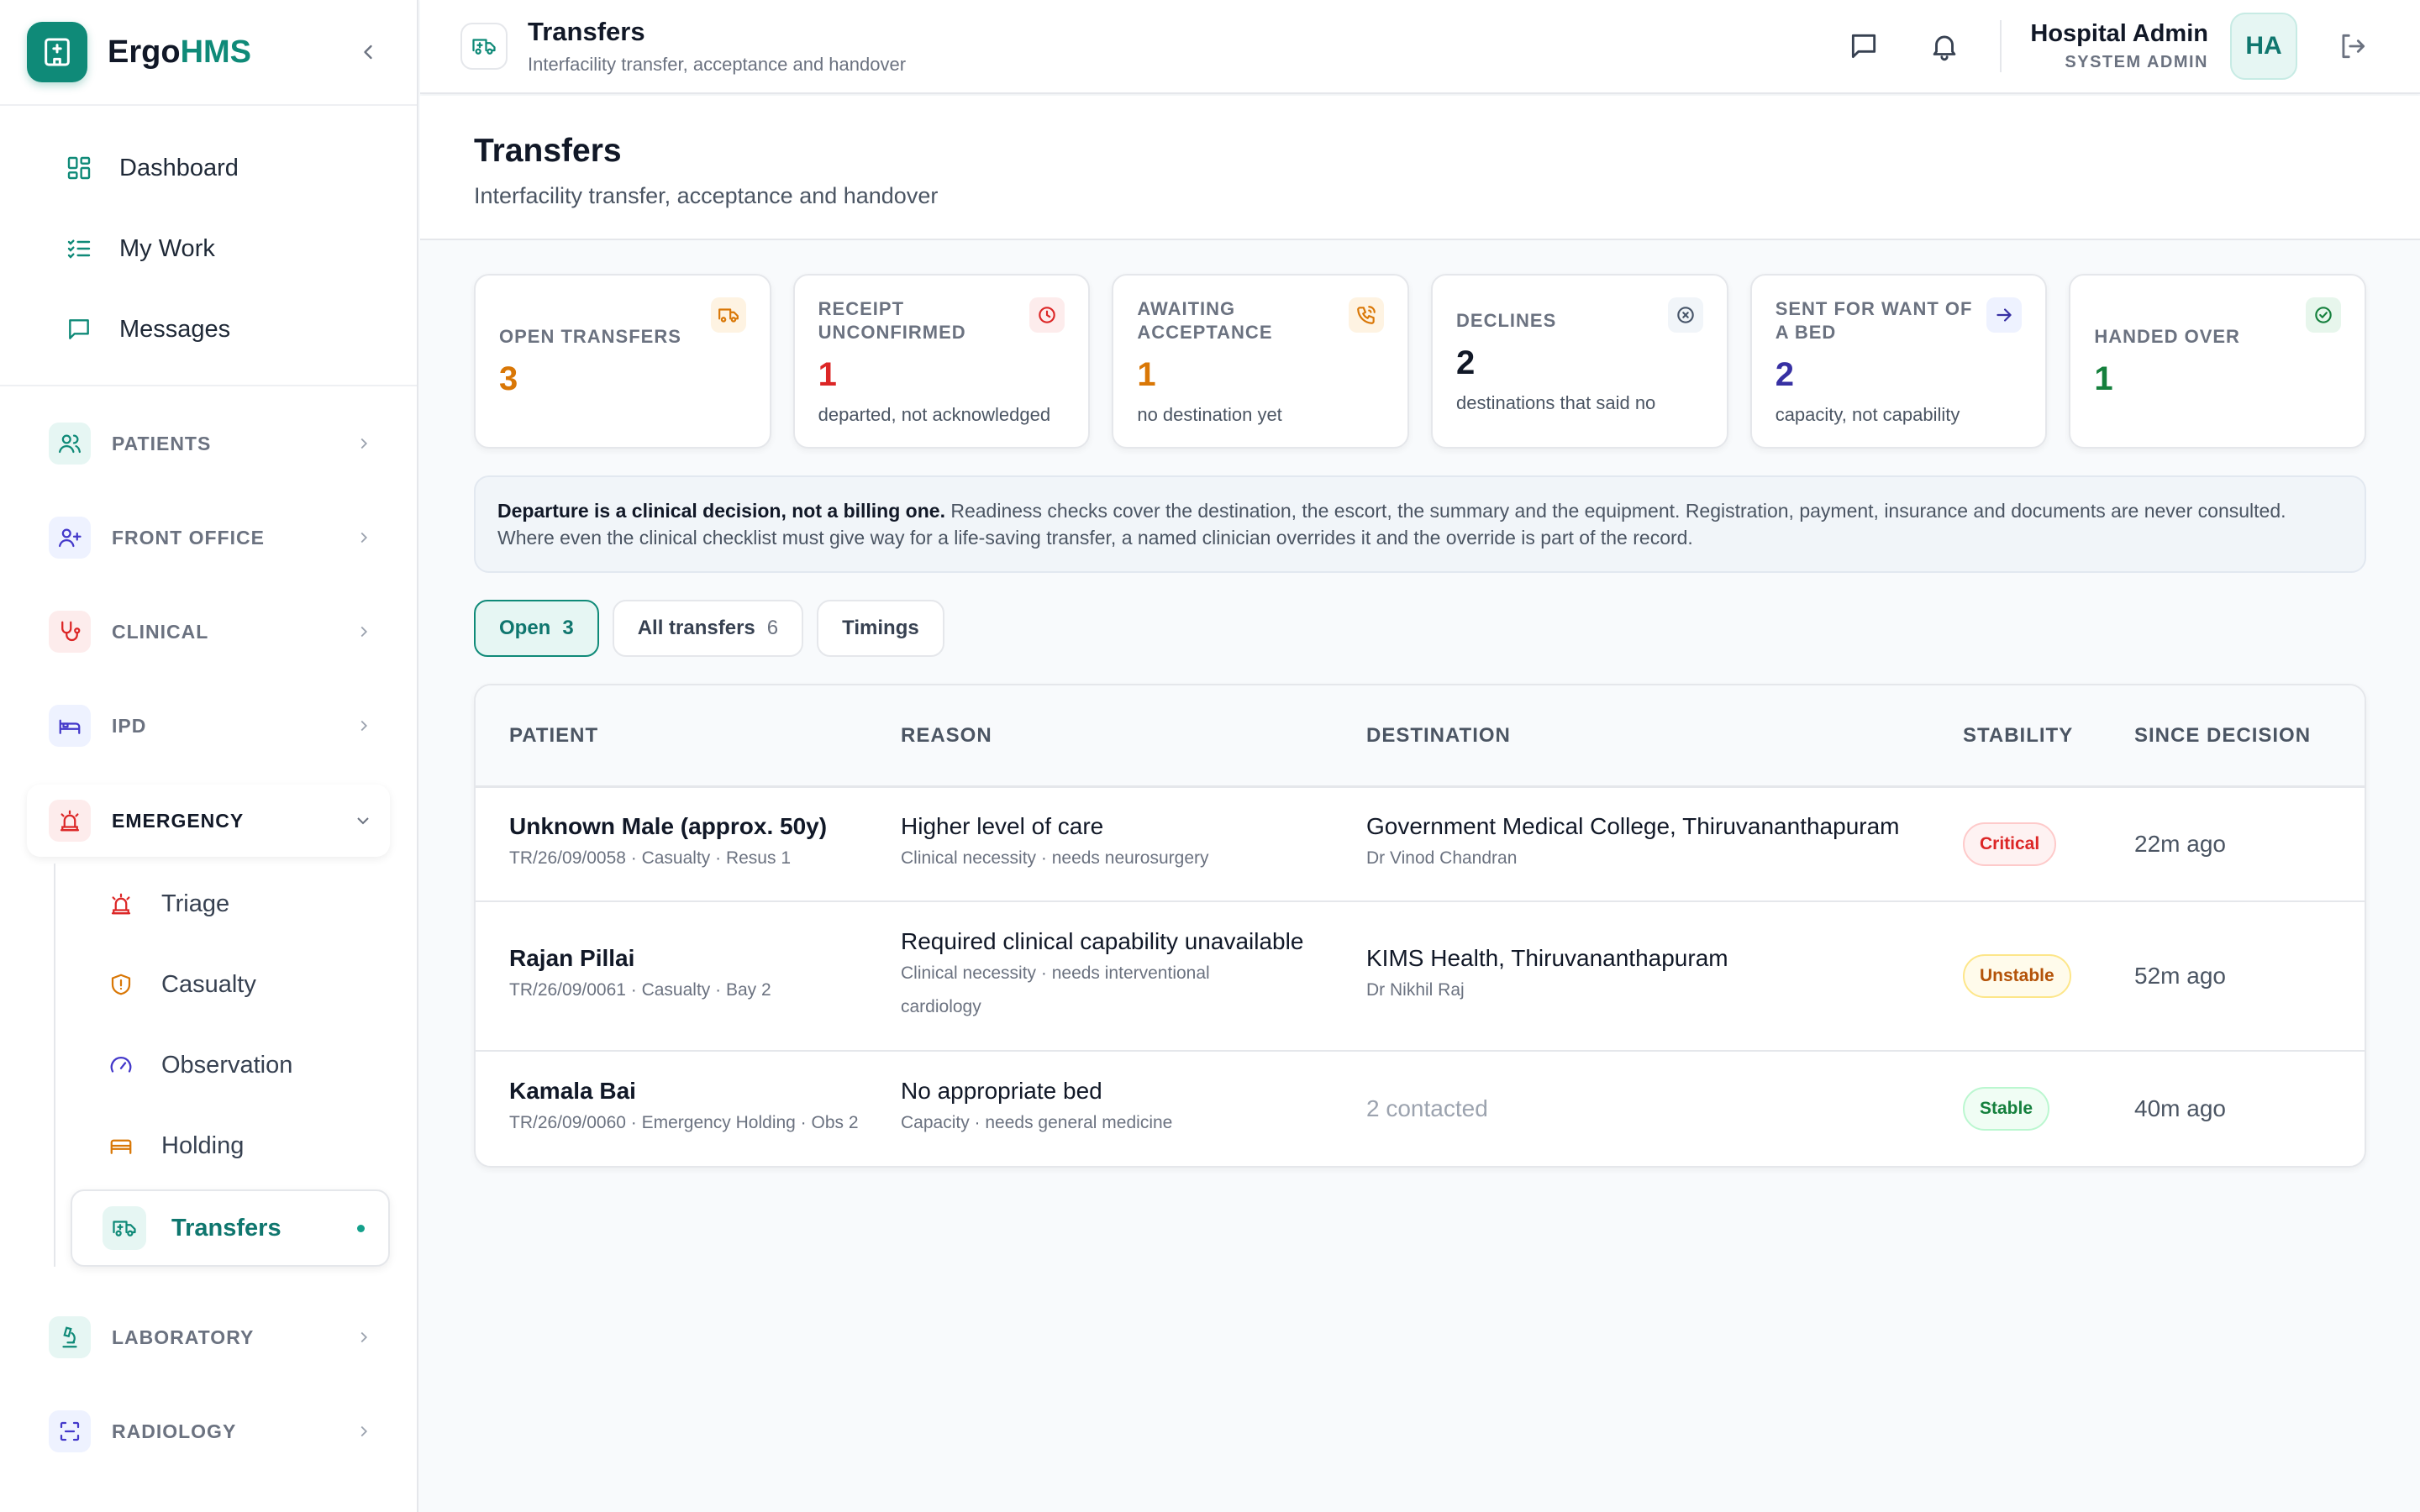  Describe the element at coordinates (934, 414) in the screenshot. I see `stat-note: departed, not acknowledged` at that location.